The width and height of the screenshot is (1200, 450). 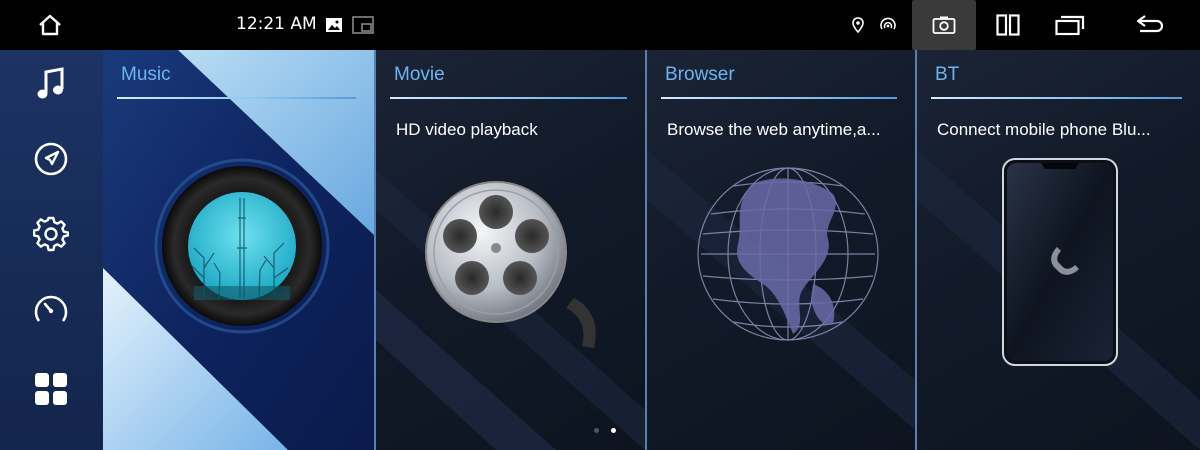 What do you see at coordinates (51, 389) in the screenshot?
I see `apps-grid-icon` at bounding box center [51, 389].